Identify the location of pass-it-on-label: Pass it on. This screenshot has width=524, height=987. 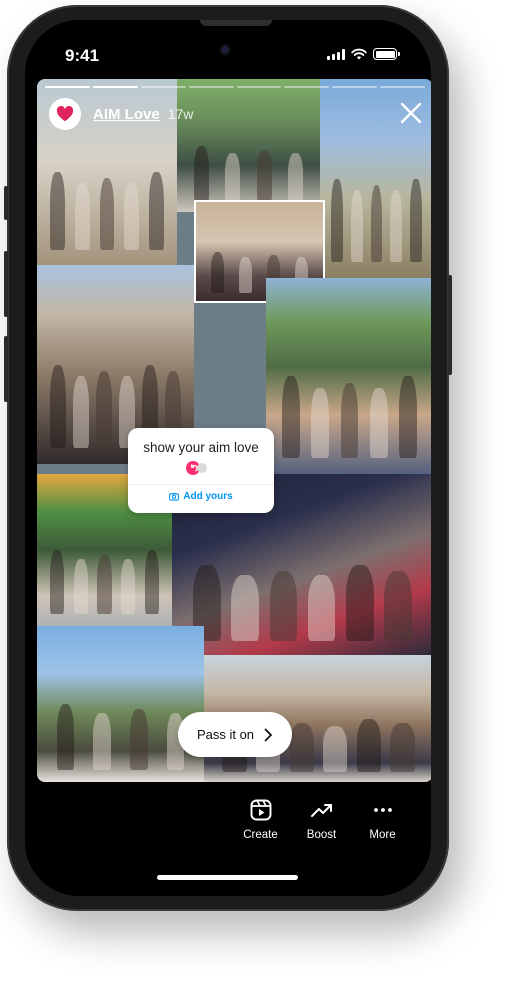
(225, 734).